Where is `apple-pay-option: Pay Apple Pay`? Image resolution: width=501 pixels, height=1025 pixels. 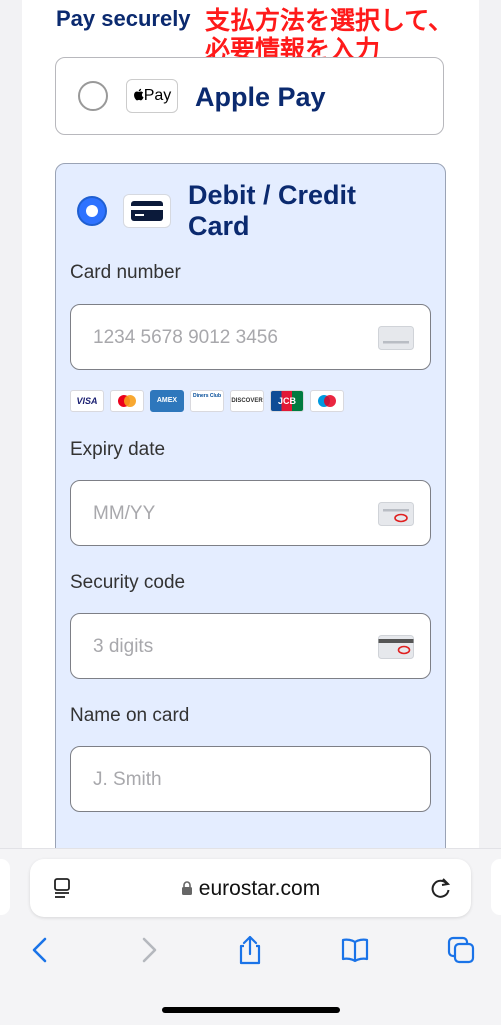 apple-pay-option: Pay Apple Pay is located at coordinates (249, 96).